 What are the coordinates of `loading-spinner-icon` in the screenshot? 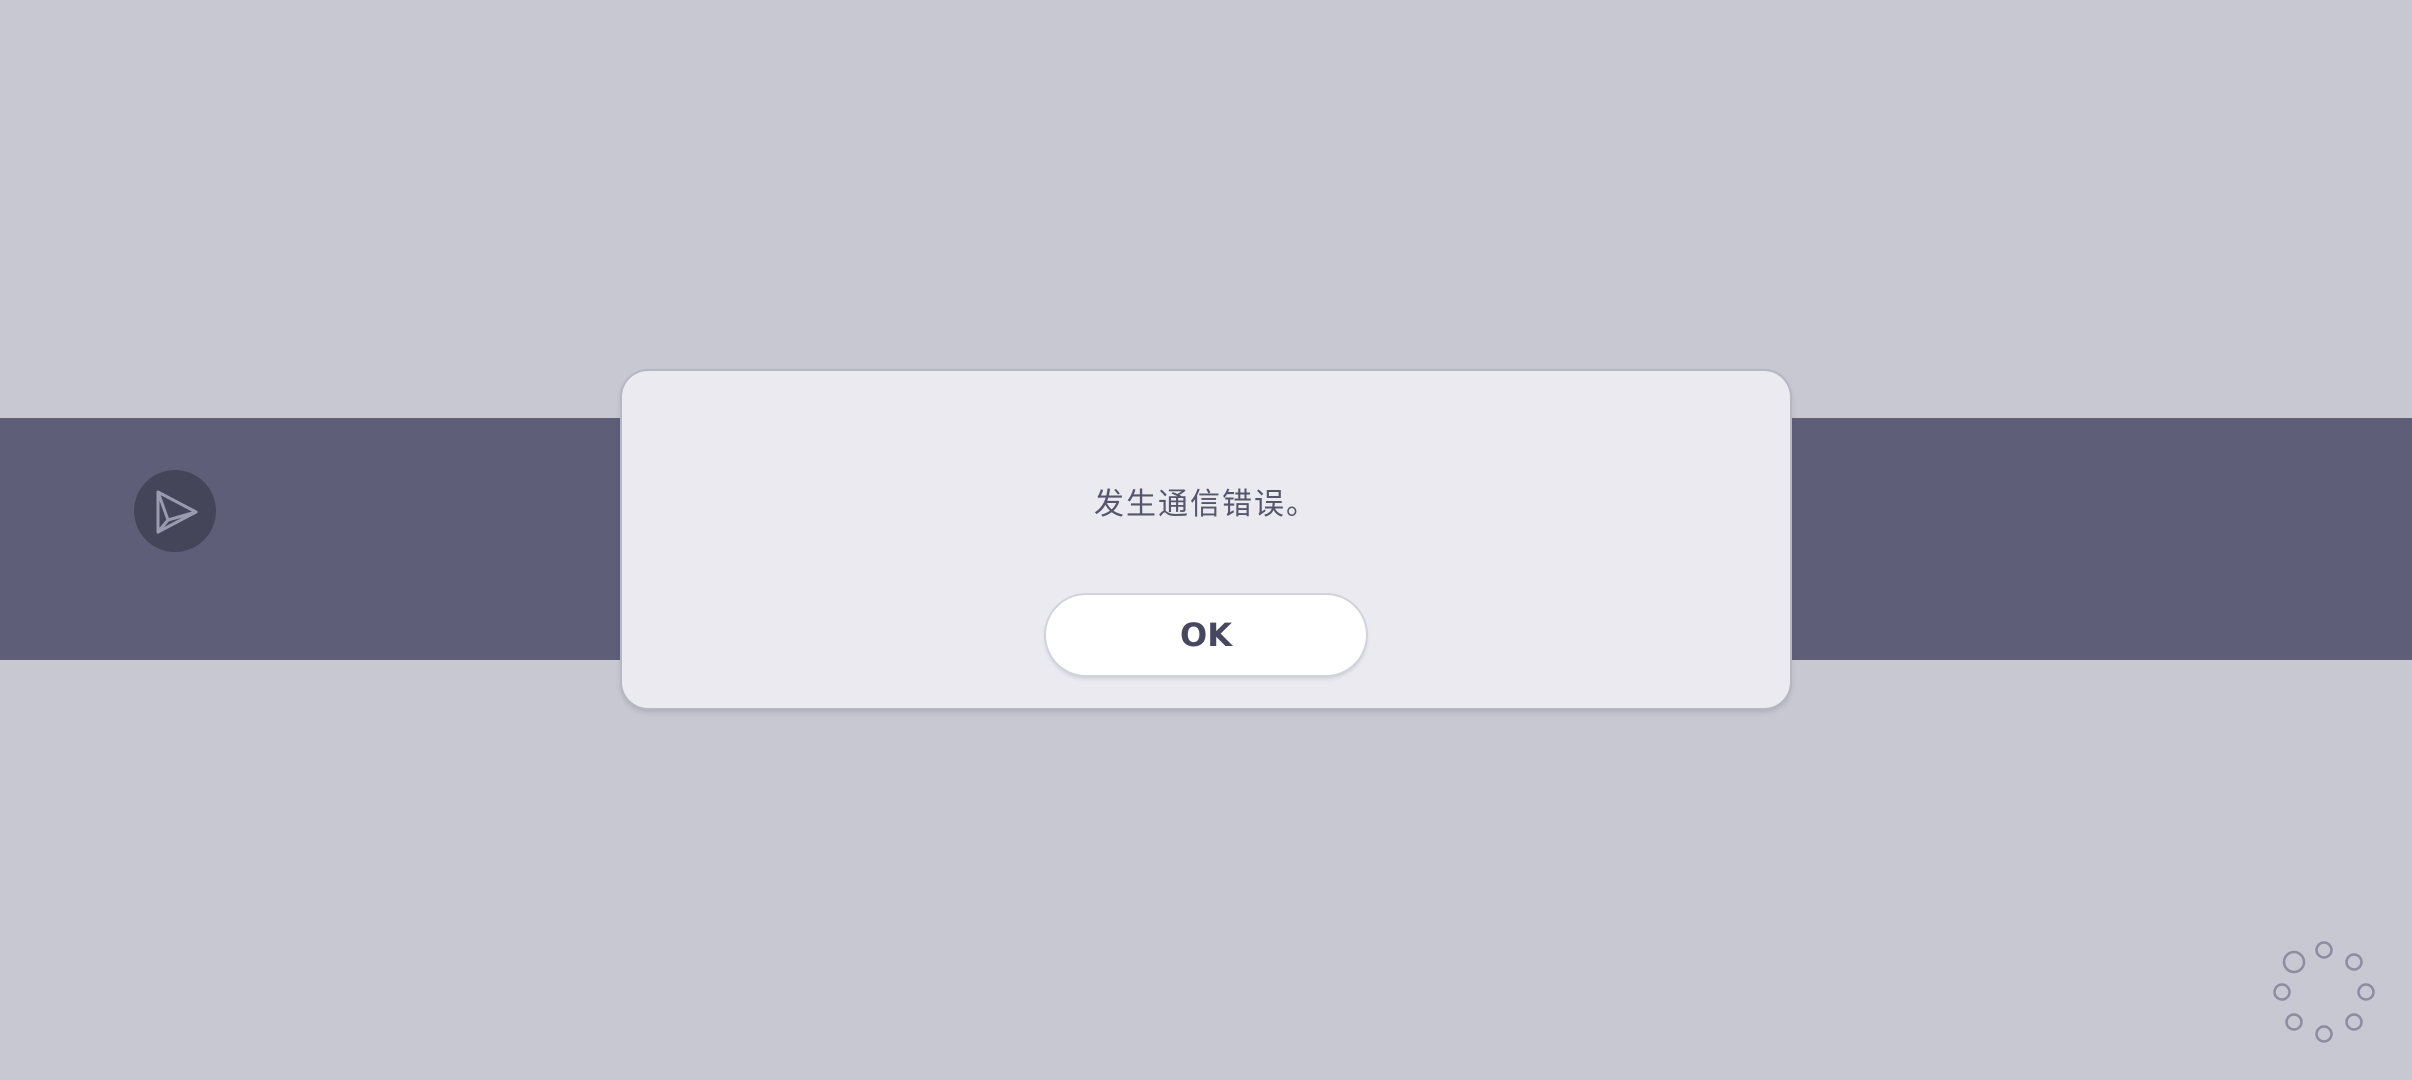 It's located at (2324, 992).